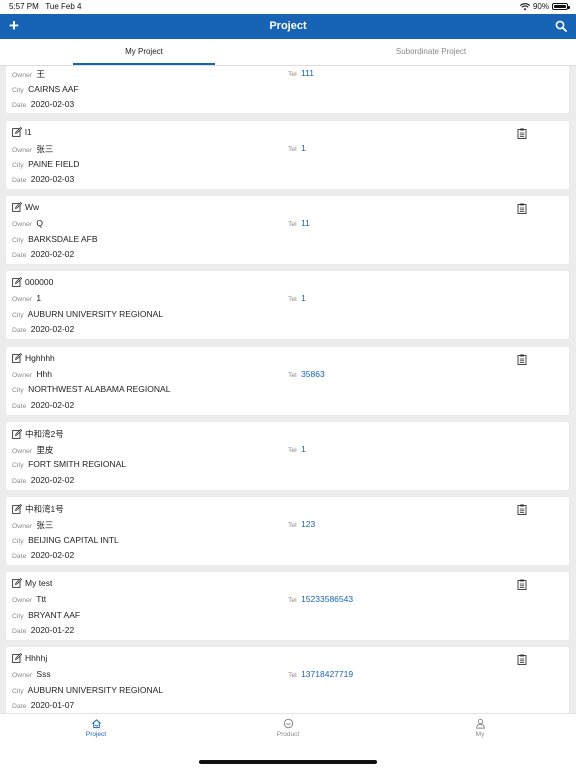 Image resolution: width=576 pixels, height=769 pixels. I want to click on owner-row: Owner 1, so click(26, 298).